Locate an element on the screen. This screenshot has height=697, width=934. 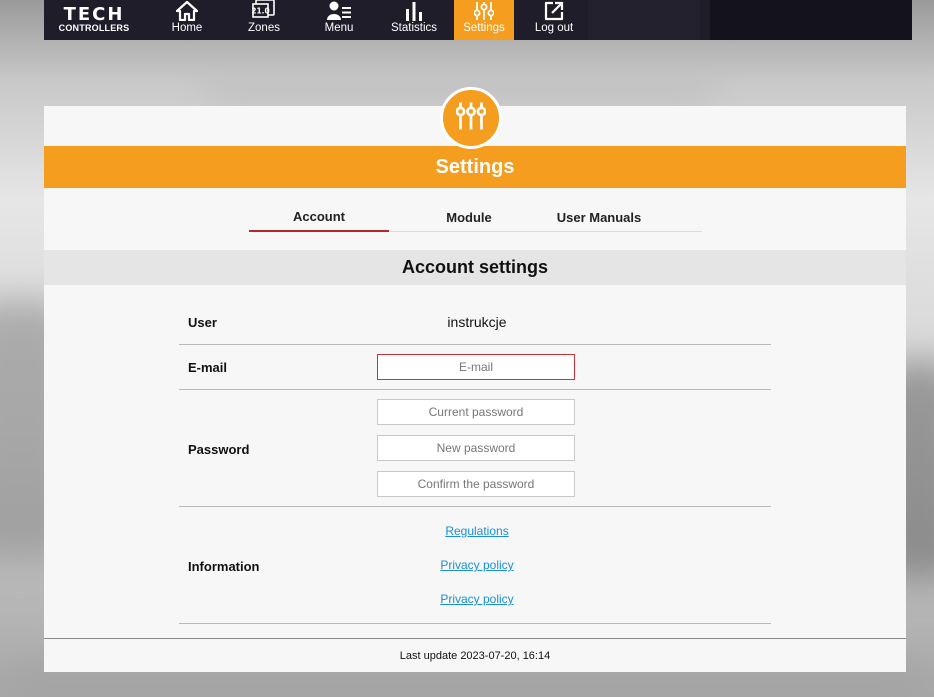
nav-settings: Settings is located at coordinates (484, 20).